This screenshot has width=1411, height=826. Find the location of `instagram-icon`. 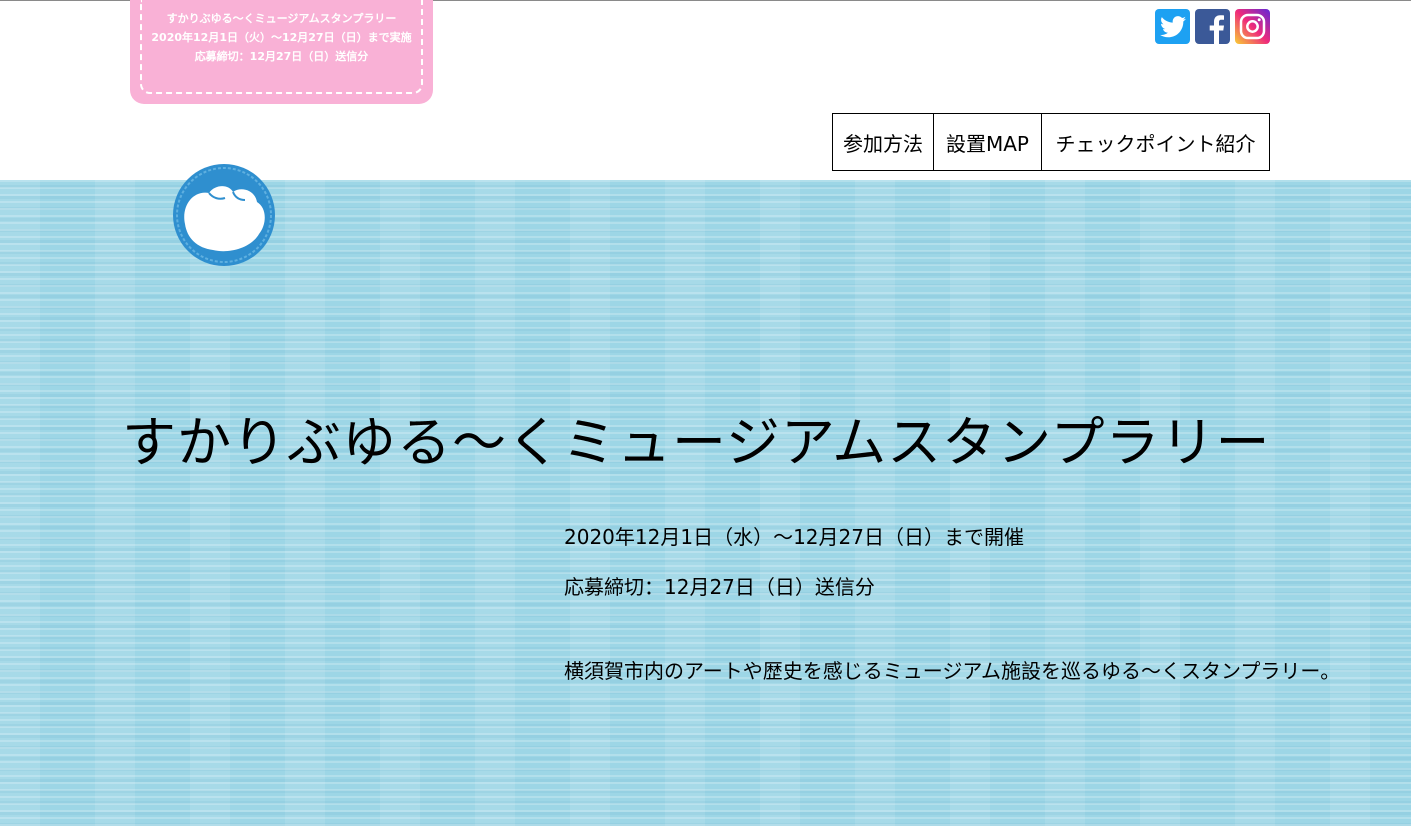

instagram-icon is located at coordinates (1252, 26).